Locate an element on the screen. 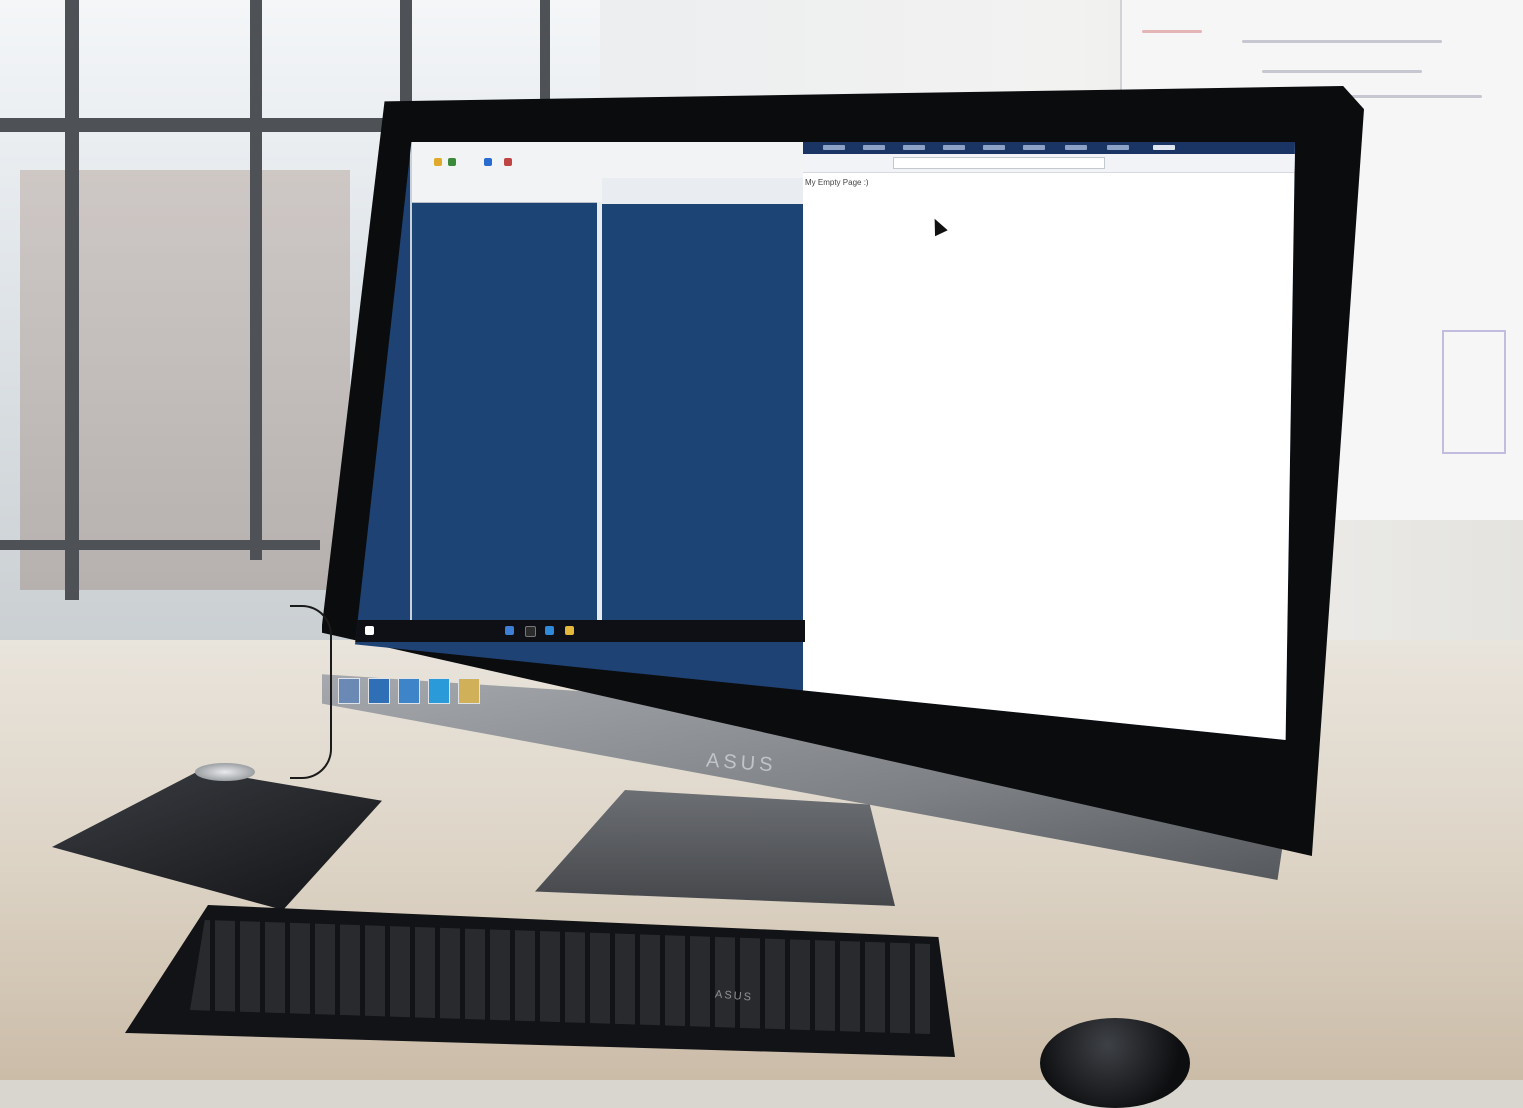 The height and width of the screenshot is (1108, 1523). refresh-icon is located at coordinates (488, 162).